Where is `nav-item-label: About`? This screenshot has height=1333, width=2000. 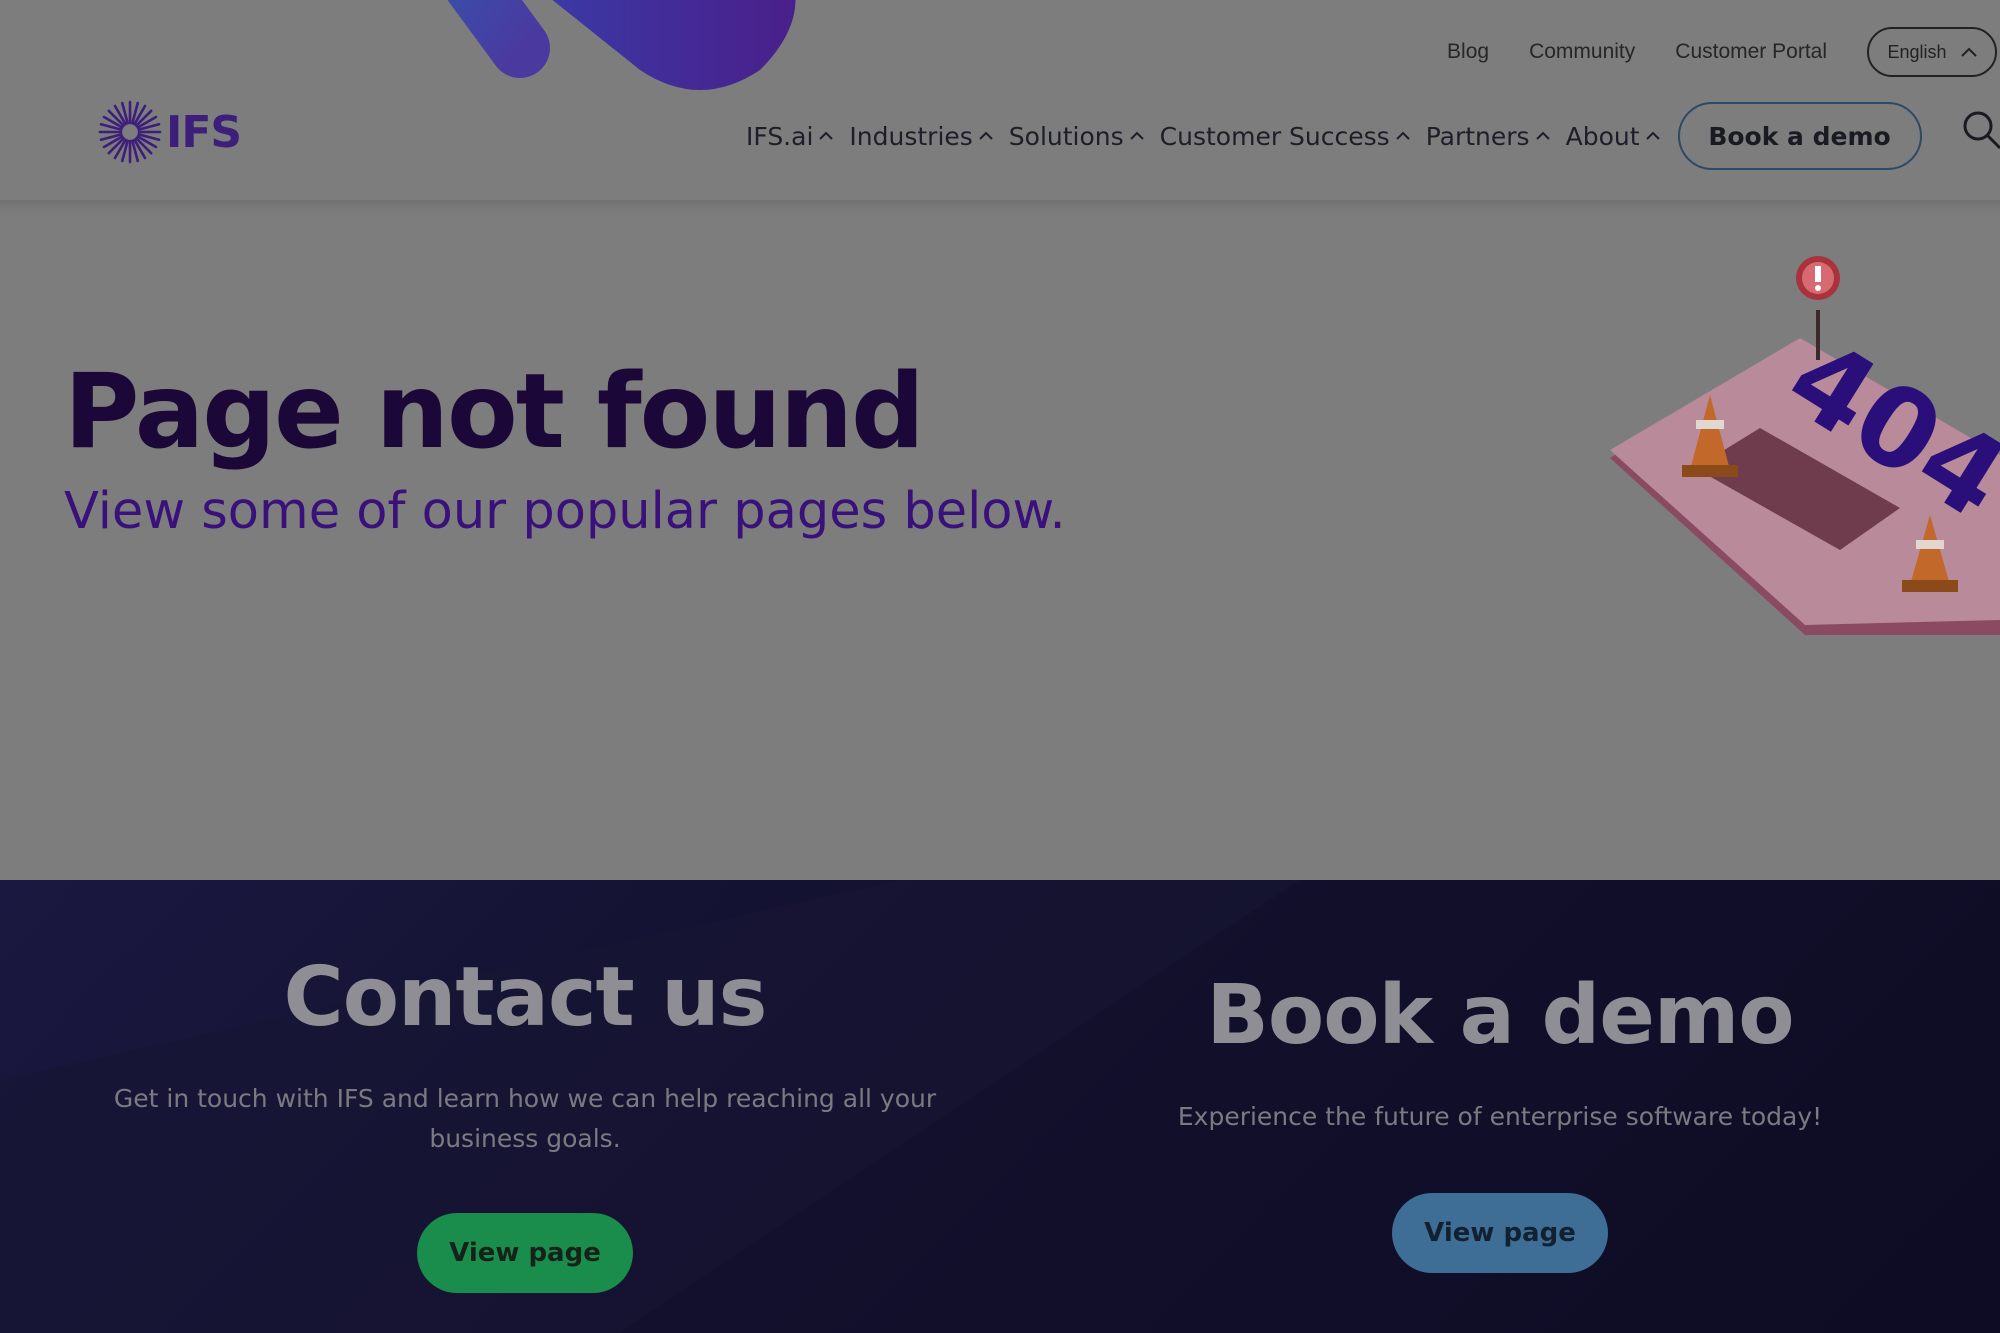
nav-item-label: About is located at coordinates (1602, 136).